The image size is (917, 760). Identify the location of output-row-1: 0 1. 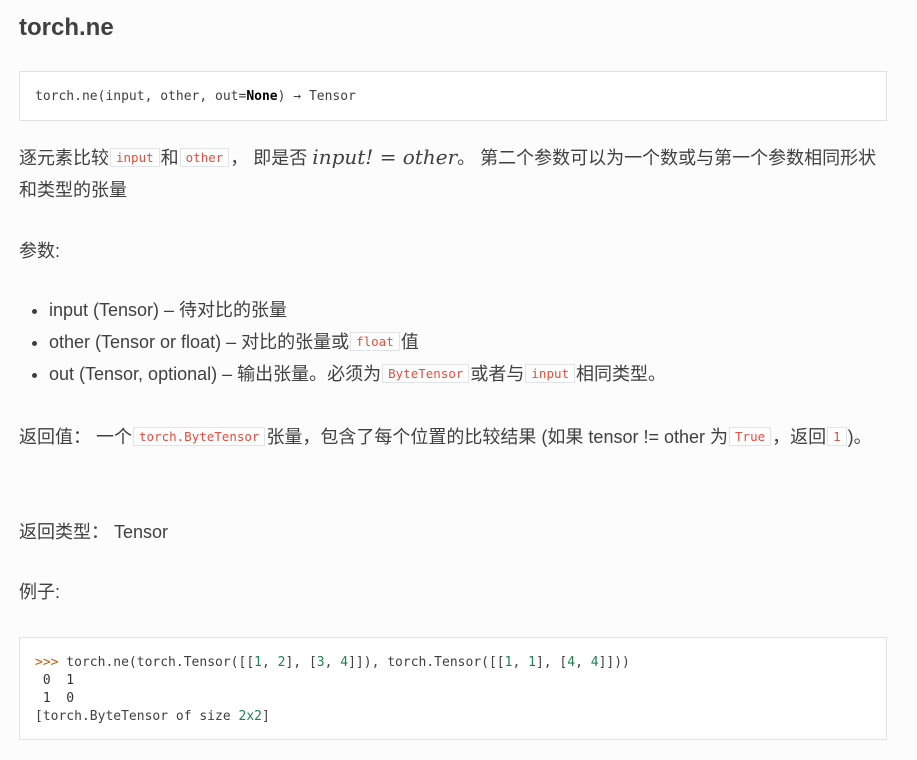
(55, 680).